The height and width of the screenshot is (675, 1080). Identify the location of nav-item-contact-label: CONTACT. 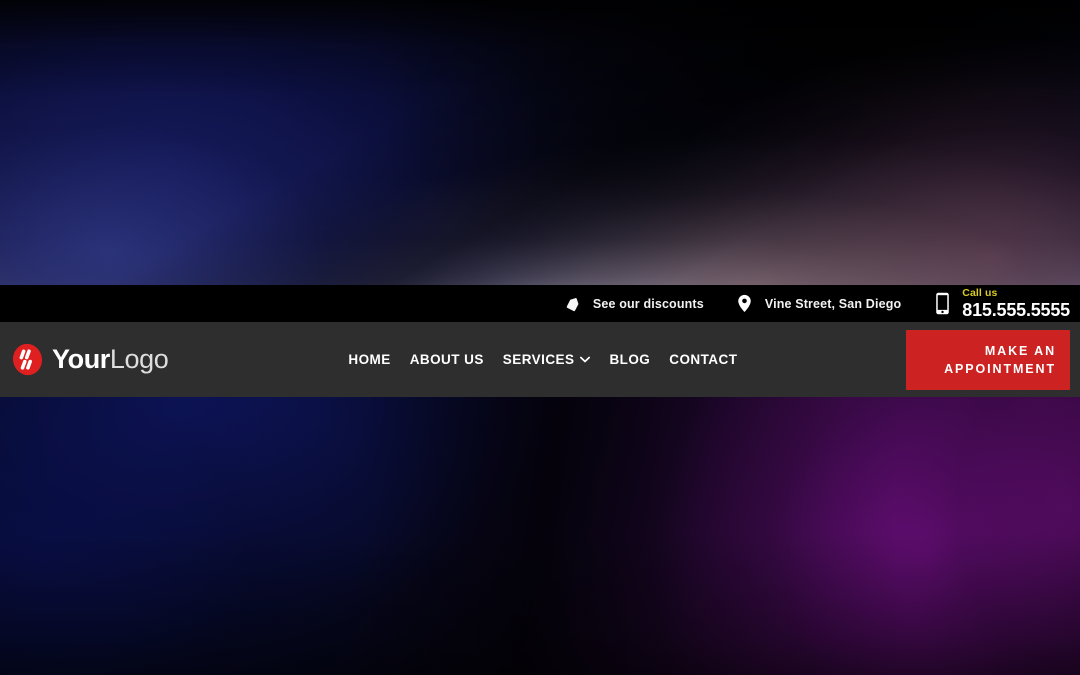
(703, 359).